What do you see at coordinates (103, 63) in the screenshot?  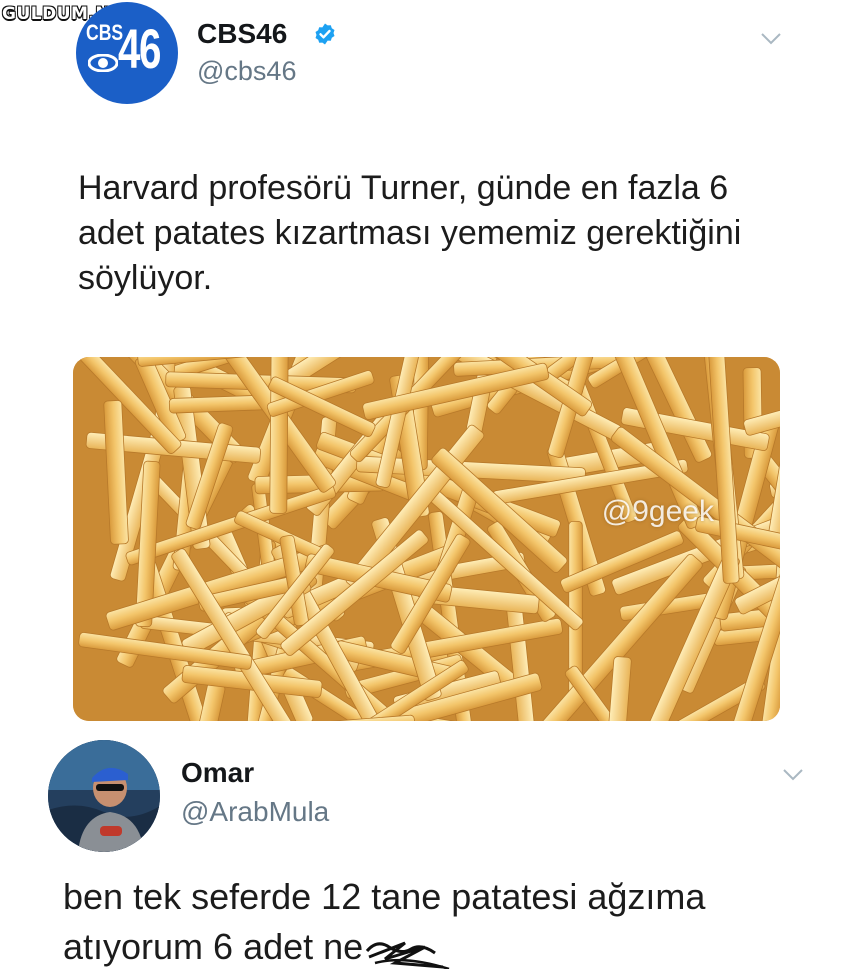 I see `cbs-eye-icon` at bounding box center [103, 63].